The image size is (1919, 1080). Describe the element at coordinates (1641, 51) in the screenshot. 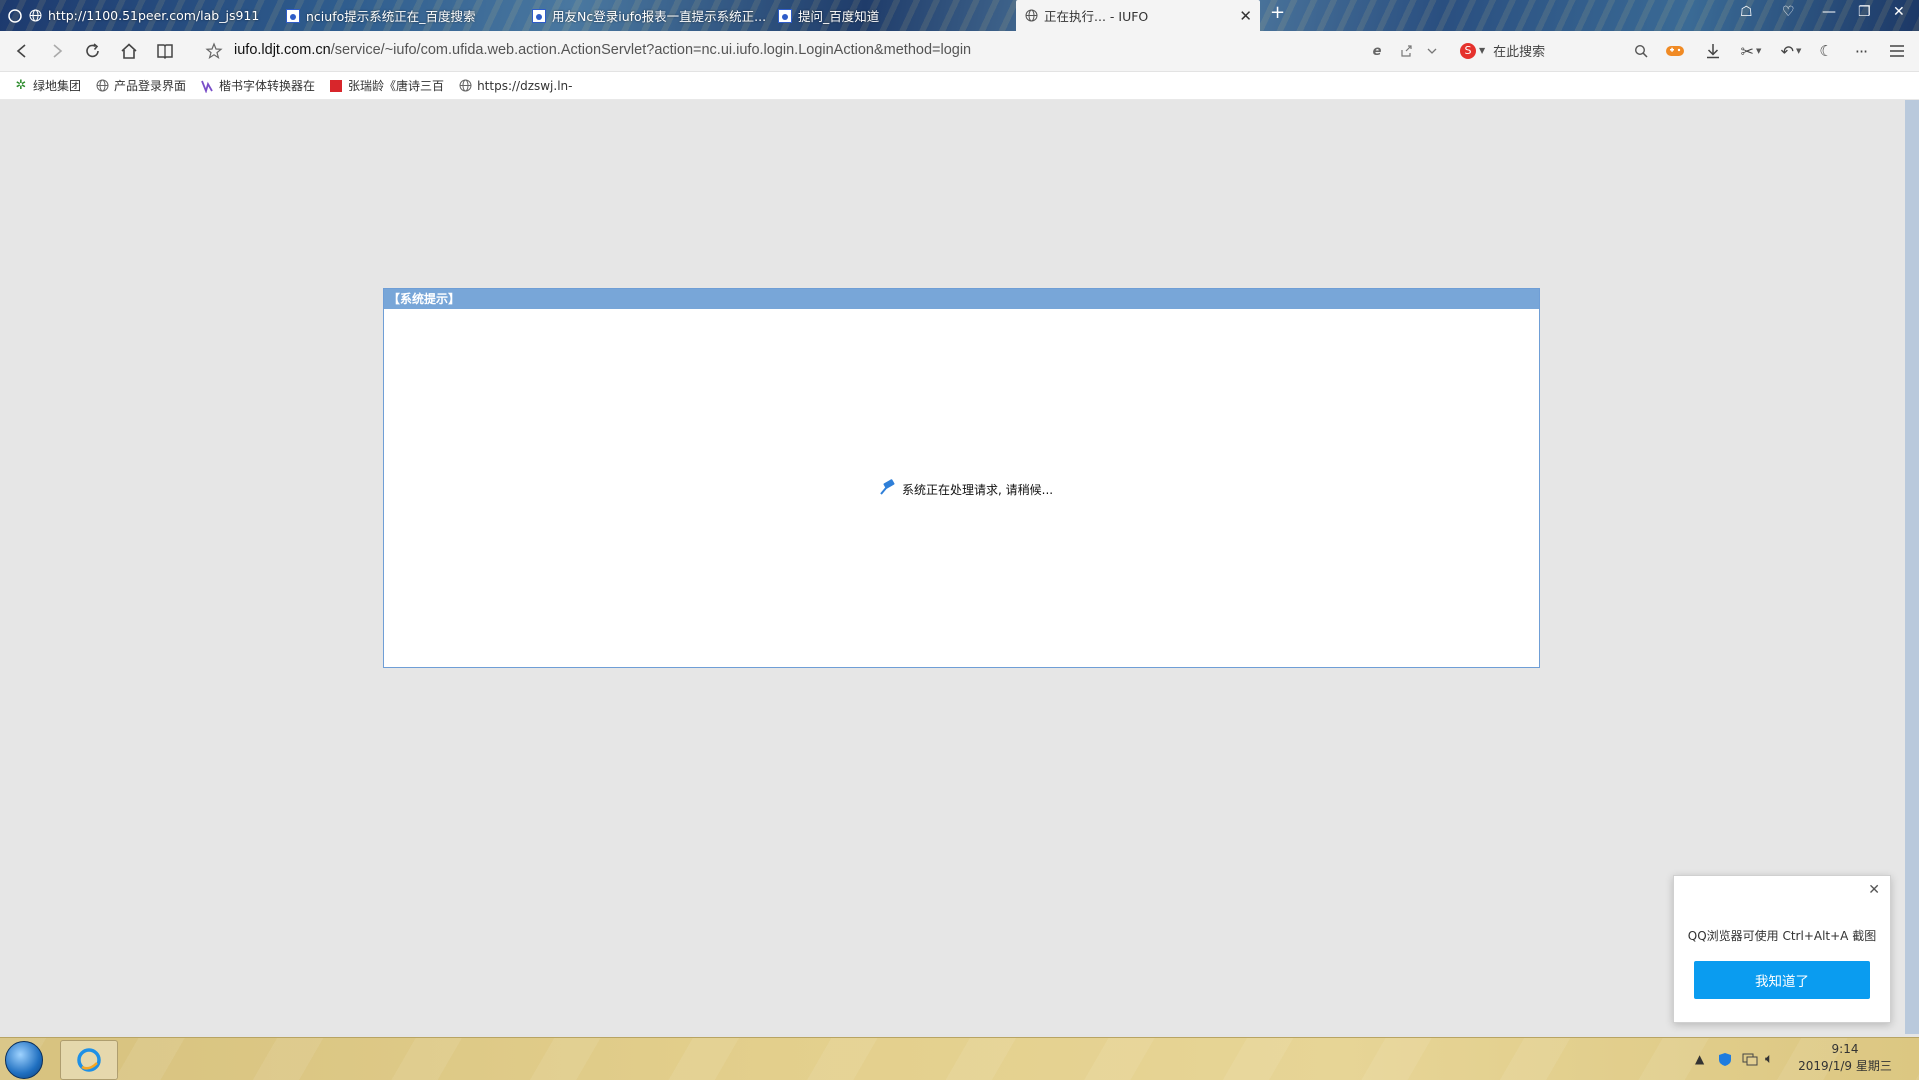

I see `search-icon` at that location.